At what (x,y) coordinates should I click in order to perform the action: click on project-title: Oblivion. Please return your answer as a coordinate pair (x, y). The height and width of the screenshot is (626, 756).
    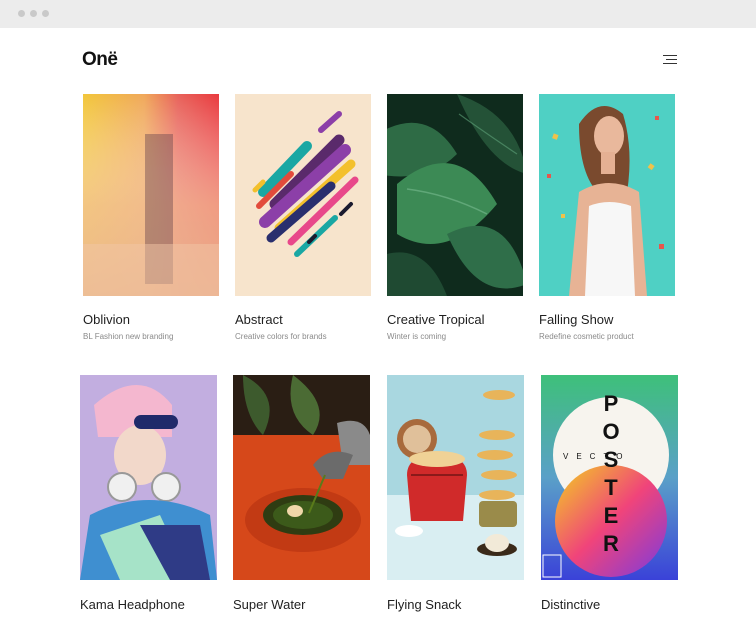
    Looking at the image, I should click on (106, 319).